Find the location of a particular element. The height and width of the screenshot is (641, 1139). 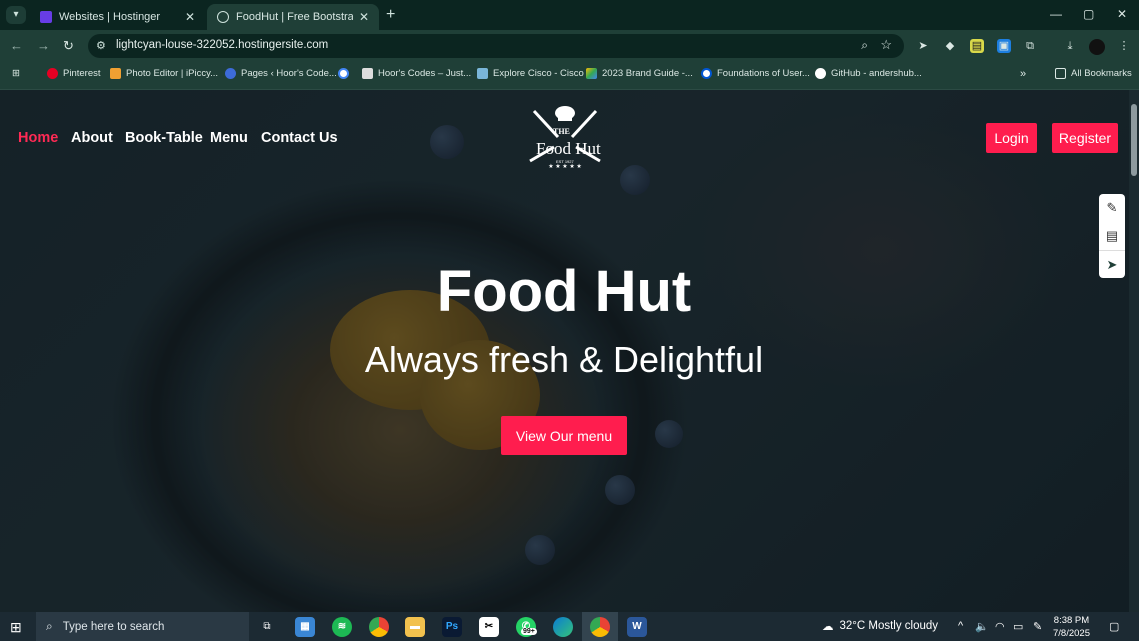

hero-title: Food Hut is located at coordinates (564, 291).